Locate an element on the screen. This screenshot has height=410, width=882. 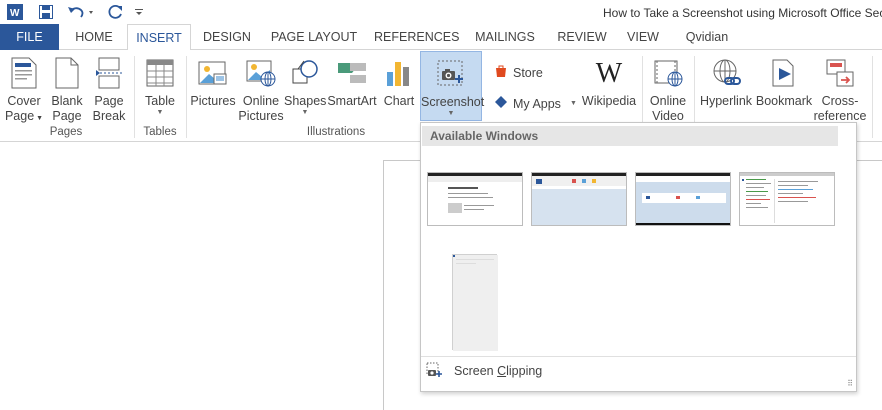
menu-separator is located at coordinates (638, 356).